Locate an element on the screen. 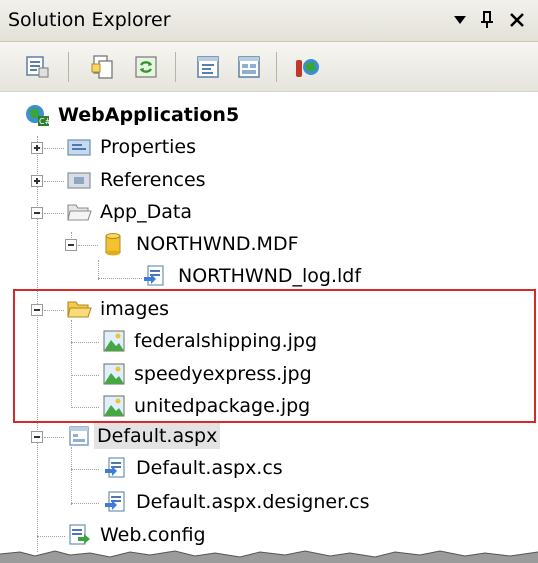 The width and height of the screenshot is (538, 563). collapse-default-aspx-toggle is located at coordinates (37, 437).